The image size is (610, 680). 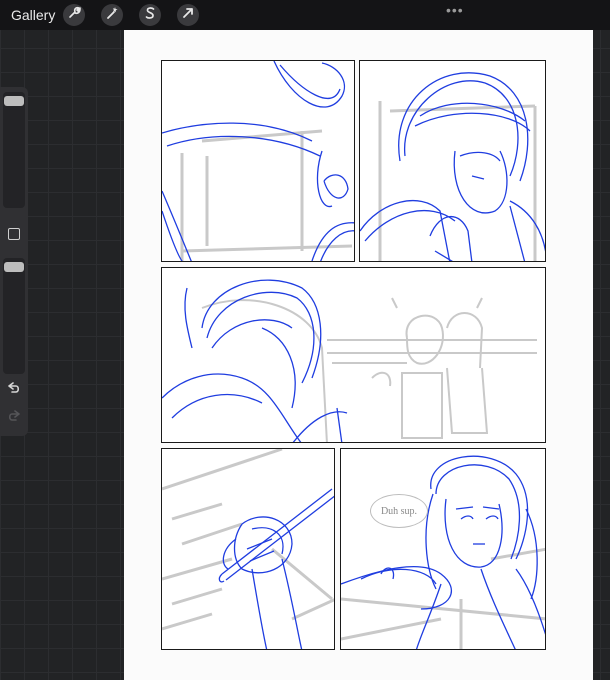 I want to click on redo-arrow-icon, so click(x=14, y=415).